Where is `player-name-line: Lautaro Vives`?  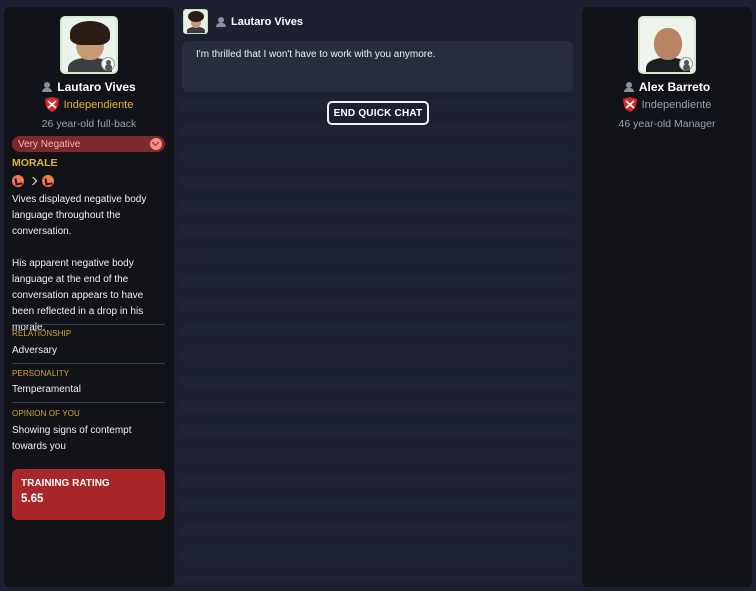
player-name-line: Lautaro Vives is located at coordinates (89, 87).